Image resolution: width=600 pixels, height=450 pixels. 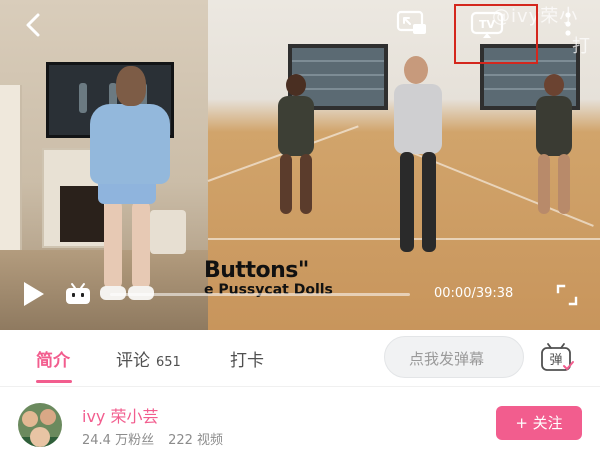 What do you see at coordinates (54, 381) in the screenshot?
I see `tab-active-indicator` at bounding box center [54, 381].